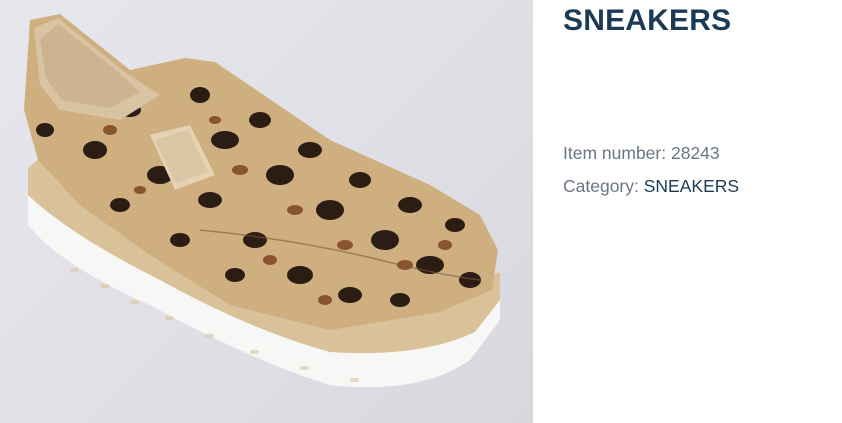 Image resolution: width=842 pixels, height=423 pixels. I want to click on item-number-value: 28243, so click(695, 153).